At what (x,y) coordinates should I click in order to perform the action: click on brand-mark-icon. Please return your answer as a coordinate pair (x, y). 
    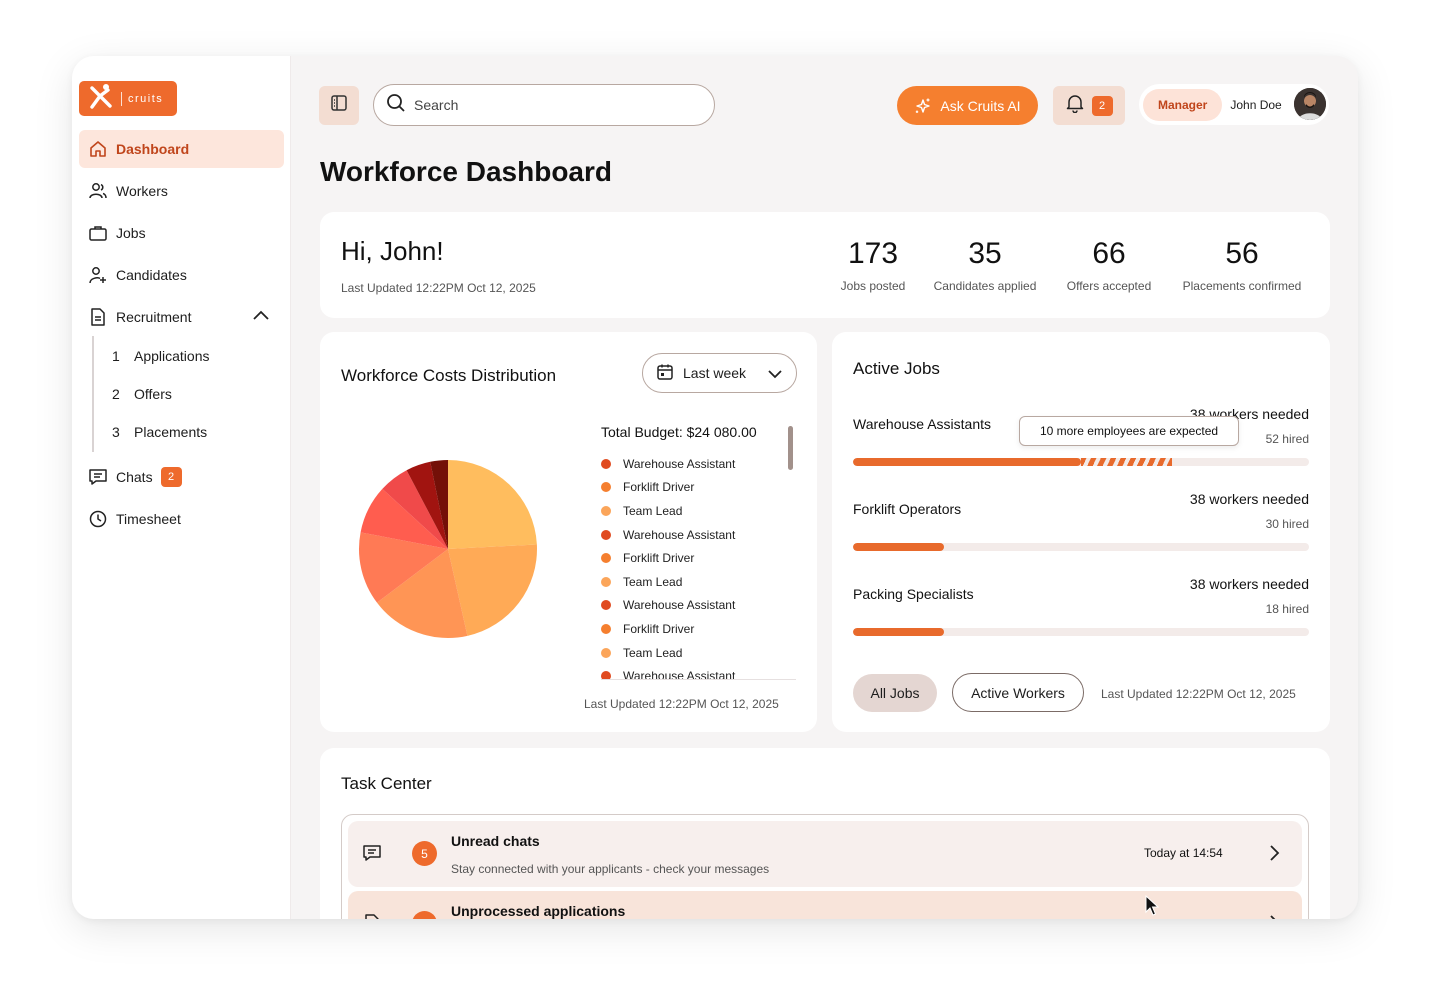
    Looking at the image, I should click on (101, 98).